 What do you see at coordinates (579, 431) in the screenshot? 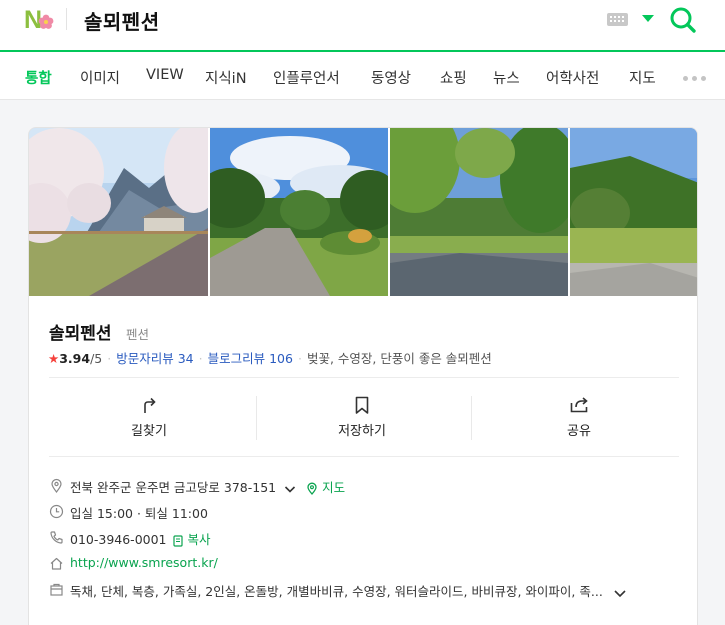
I see `share-label: 공유` at bounding box center [579, 431].